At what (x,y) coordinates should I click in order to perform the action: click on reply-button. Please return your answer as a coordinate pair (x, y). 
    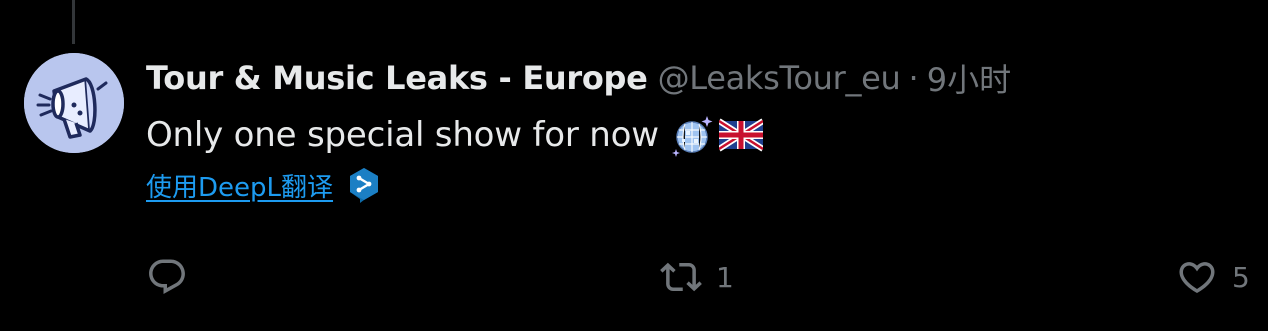
    Looking at the image, I should click on (174, 277).